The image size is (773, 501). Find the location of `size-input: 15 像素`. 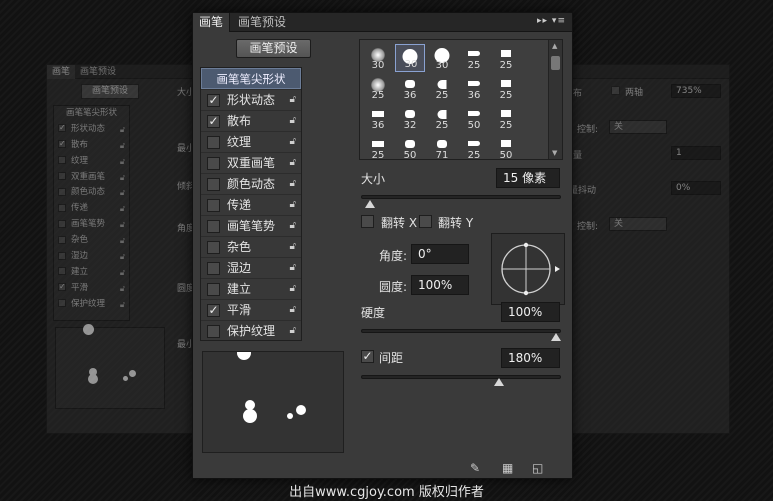

size-input: 15 像素 is located at coordinates (528, 178).